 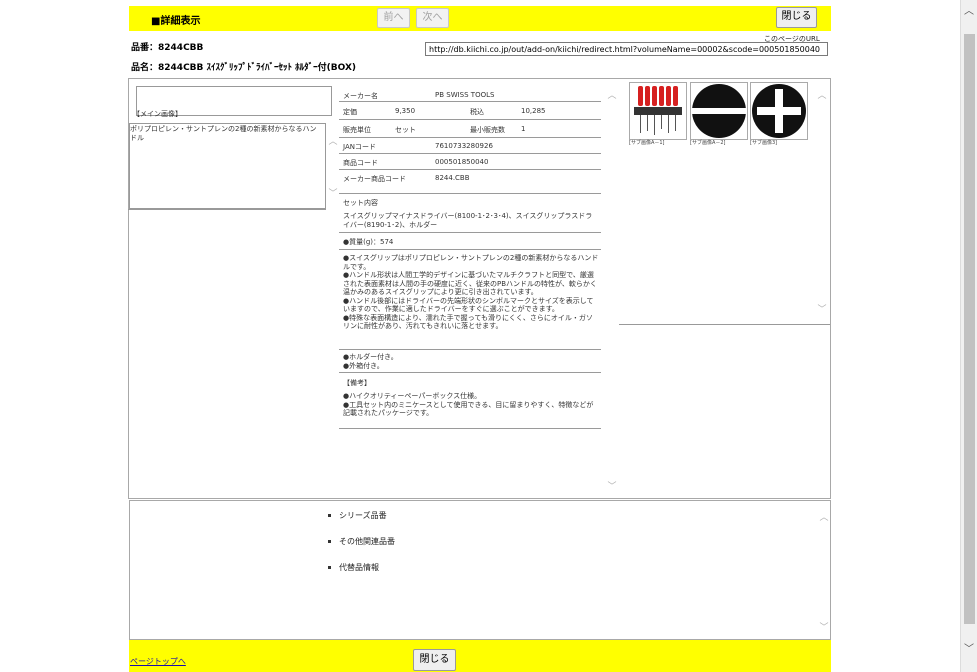 I want to click on itemcode-label: 商品コード, so click(x=360, y=163).